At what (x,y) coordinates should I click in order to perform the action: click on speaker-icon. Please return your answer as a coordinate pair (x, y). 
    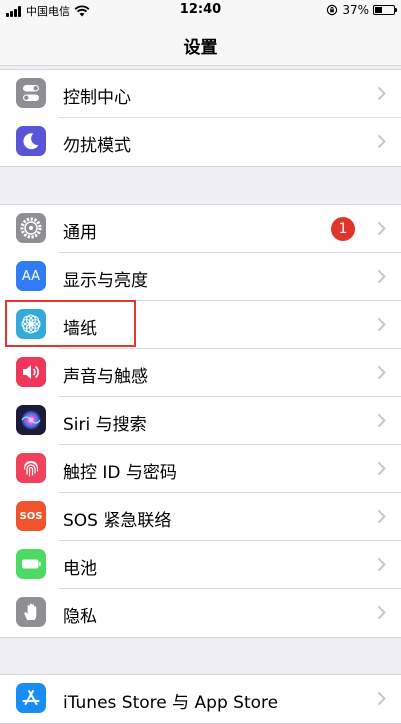
    Looking at the image, I should click on (31, 372).